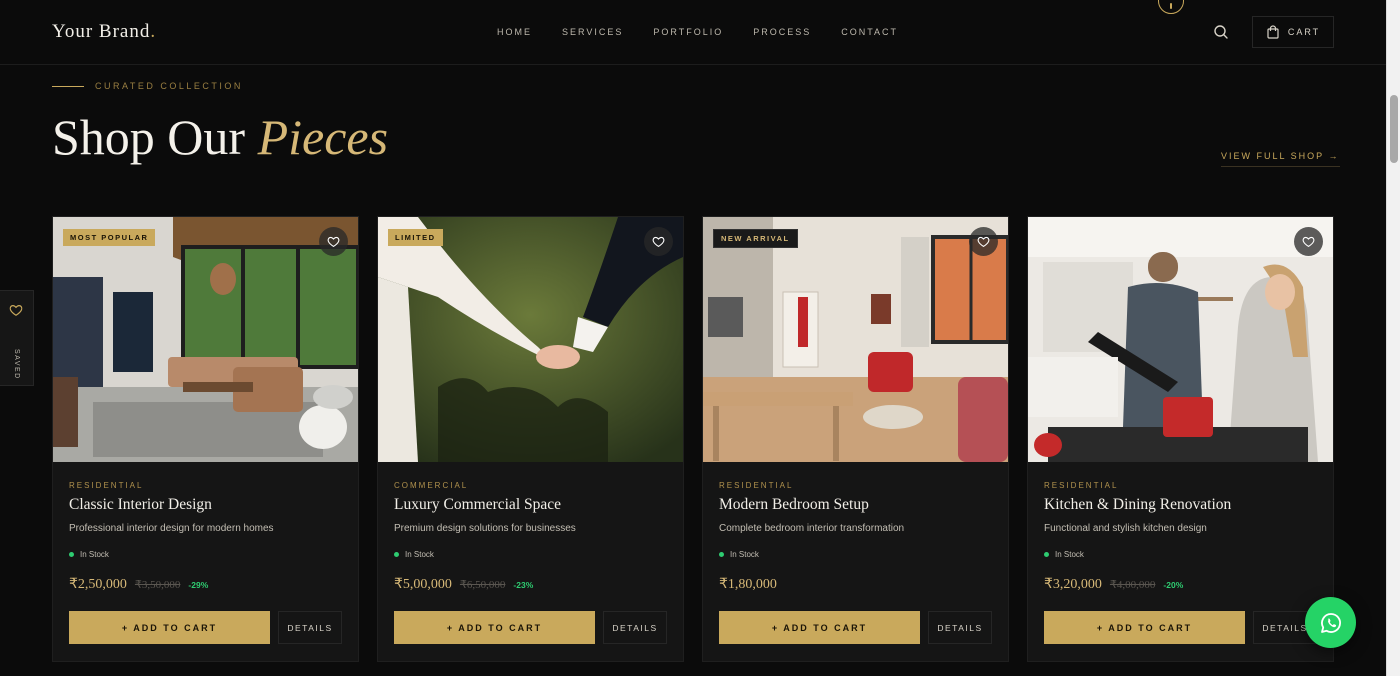 Image resolution: width=1400 pixels, height=676 pixels. Describe the element at coordinates (140, 505) in the screenshot. I see `product-name: Classic Interior Design` at that location.